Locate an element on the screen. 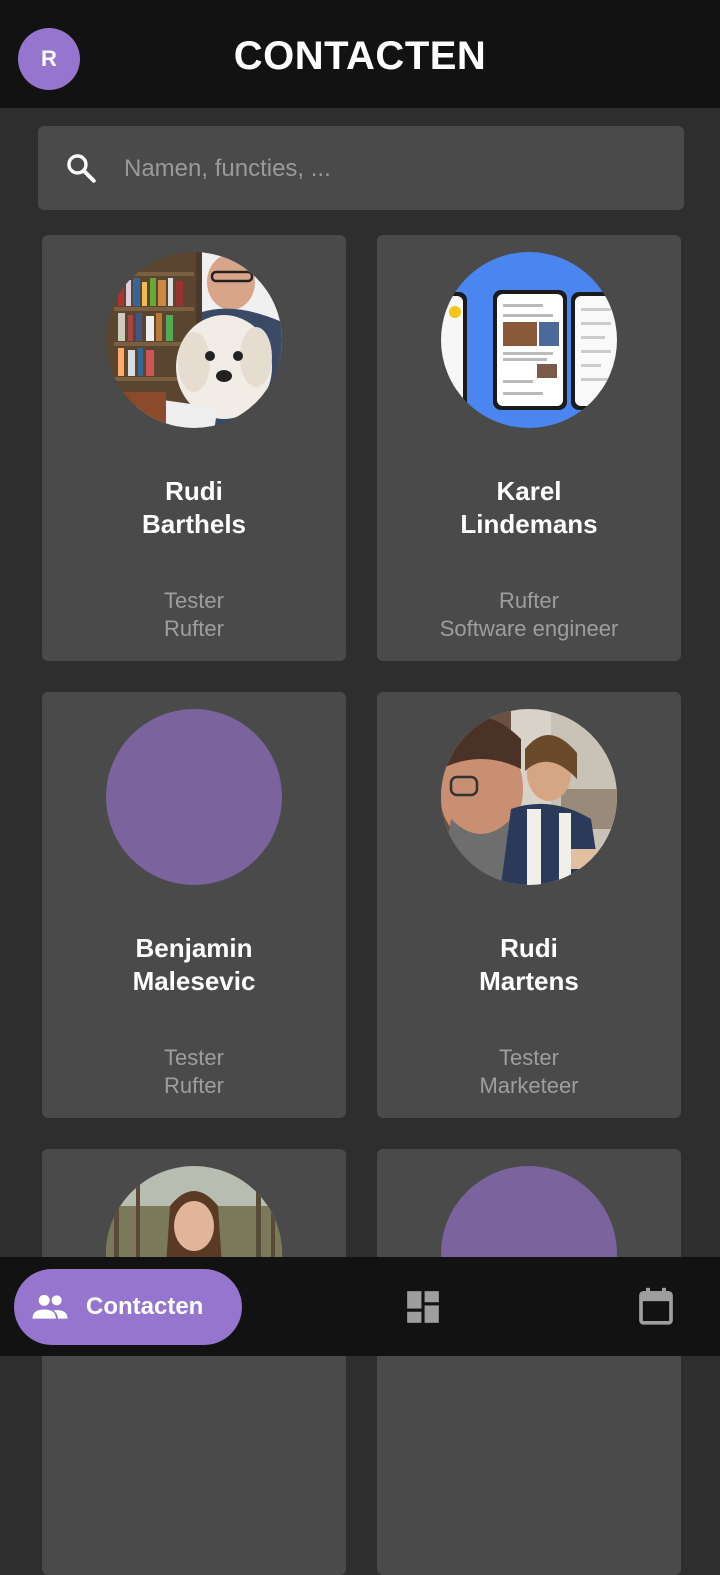 The height and width of the screenshot is (1575, 720). search-icon is located at coordinates (81, 168).